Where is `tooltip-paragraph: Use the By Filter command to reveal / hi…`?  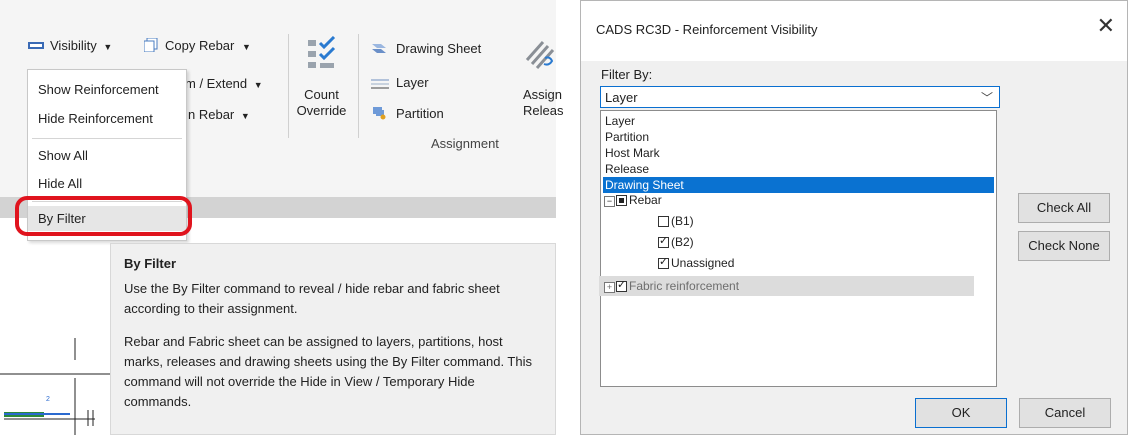 tooltip-paragraph: Use the By Filter command to reveal / hi… is located at coordinates (312, 298).